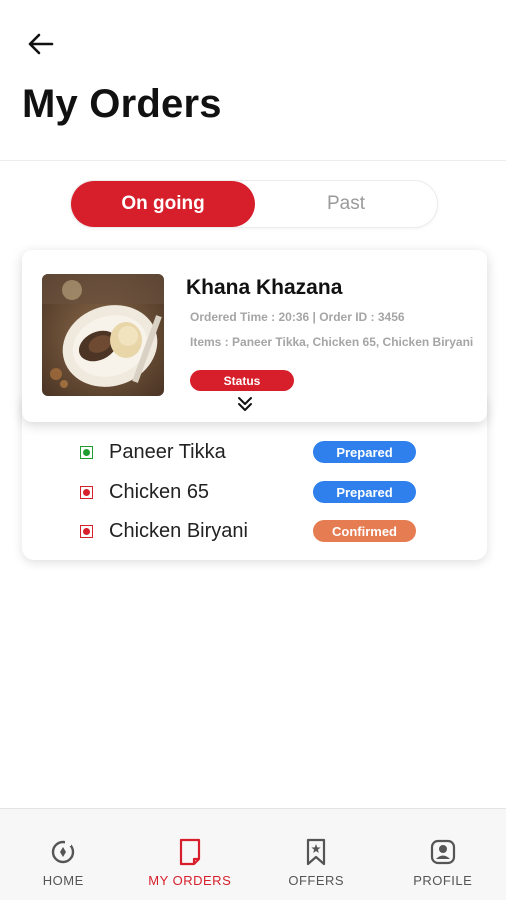  I want to click on page-title: My Orders, so click(122, 104).